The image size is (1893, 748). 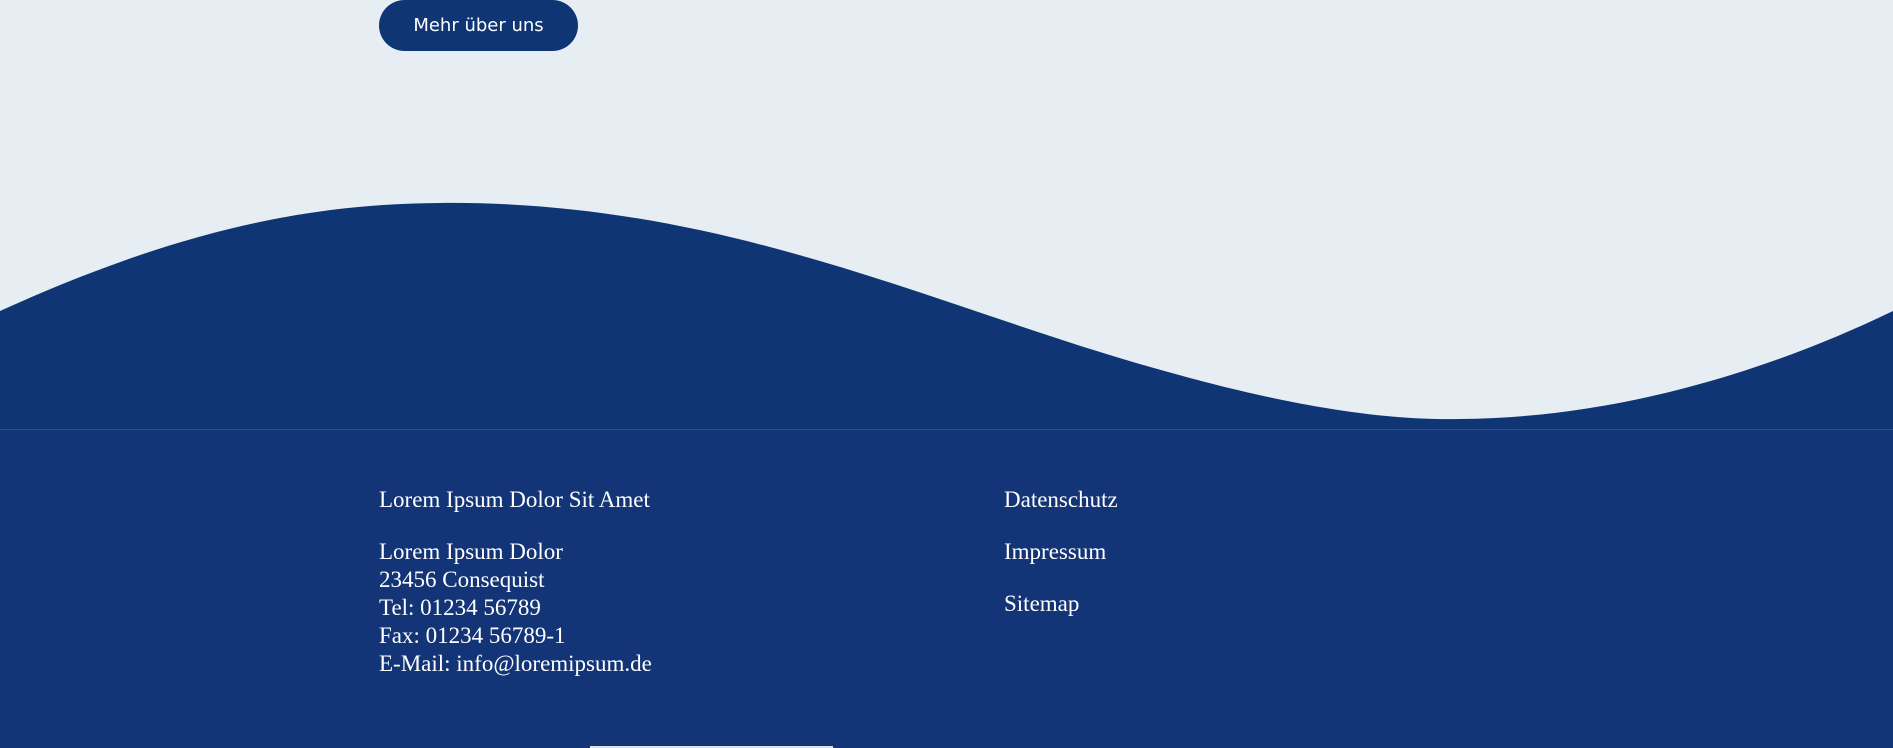 I want to click on address-line-street: Lorem Ipsum Dolor, so click(x=471, y=551).